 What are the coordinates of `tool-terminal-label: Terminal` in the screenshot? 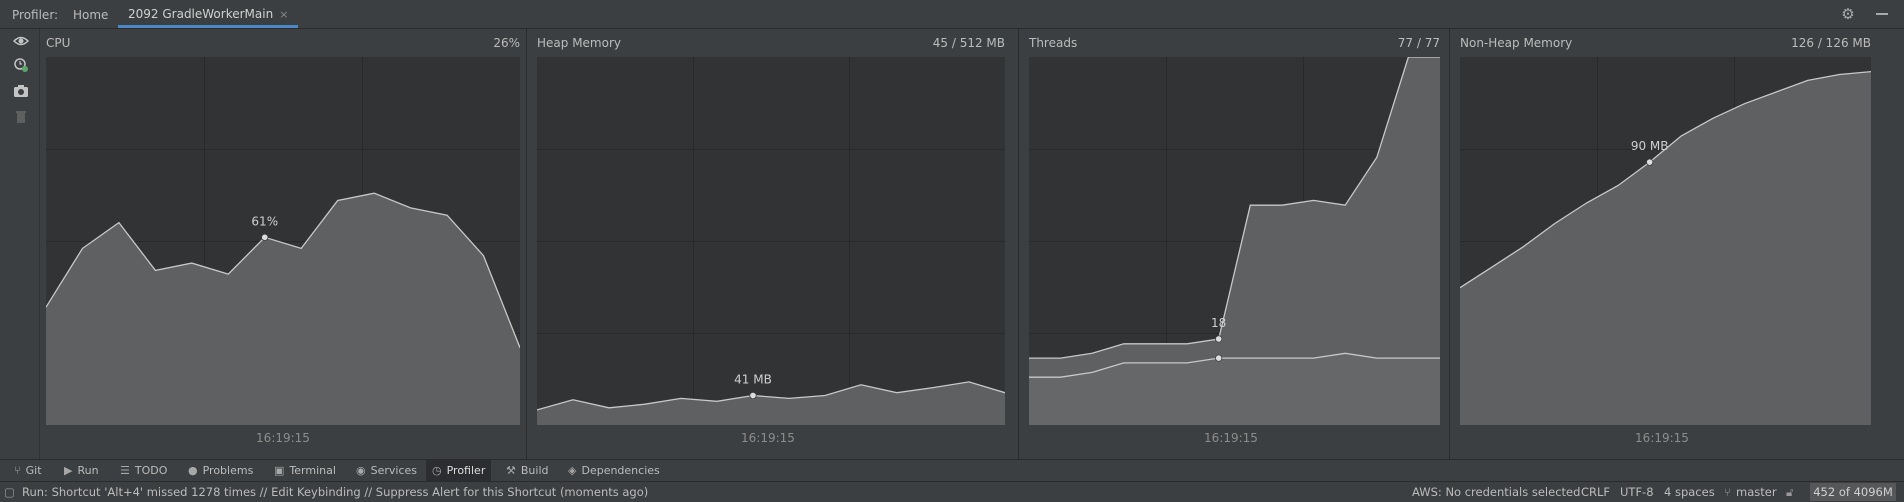 It's located at (312, 470).